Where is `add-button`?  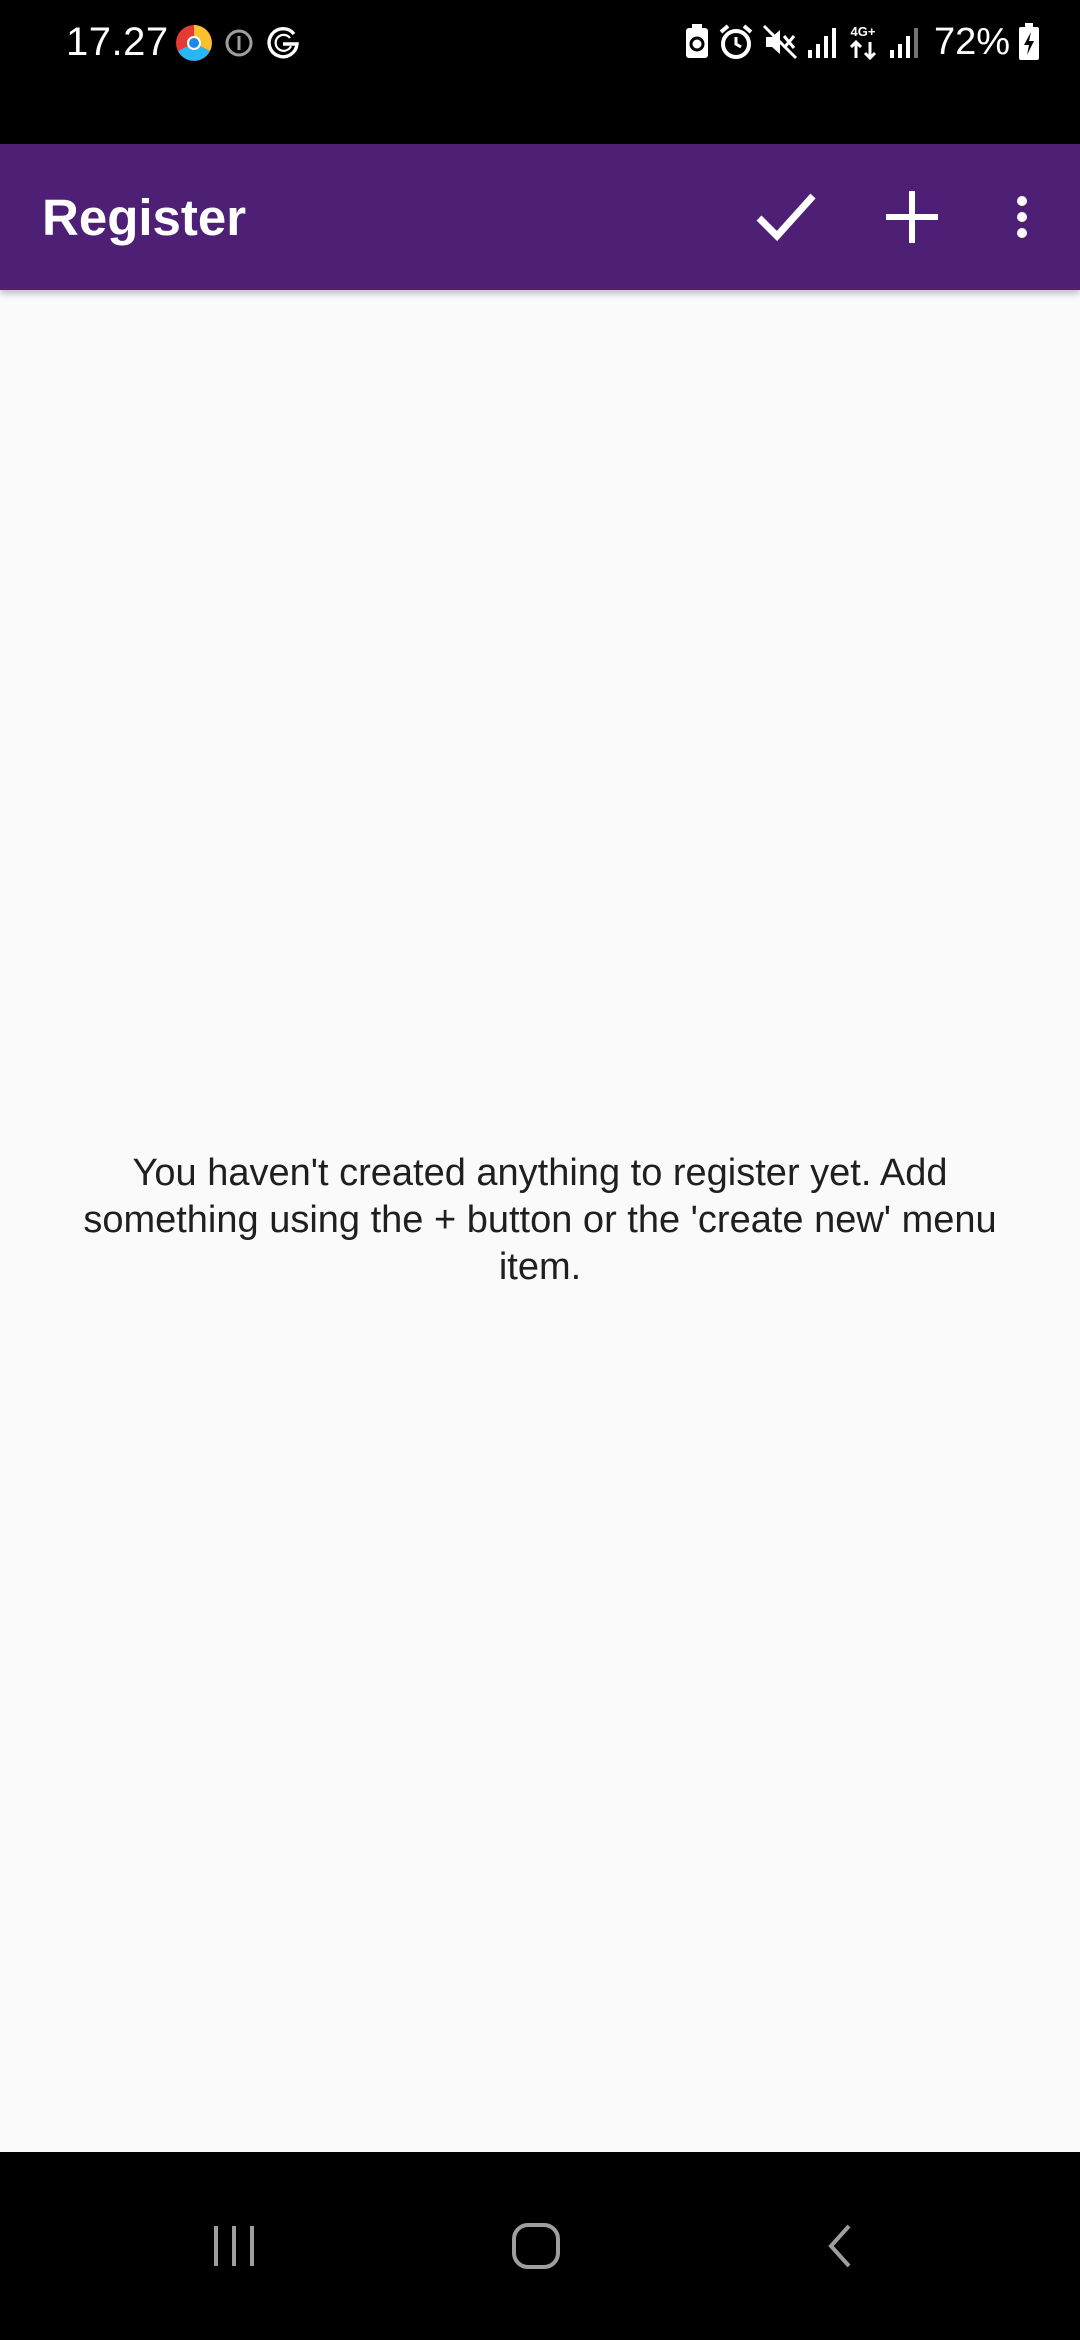
add-button is located at coordinates (912, 217).